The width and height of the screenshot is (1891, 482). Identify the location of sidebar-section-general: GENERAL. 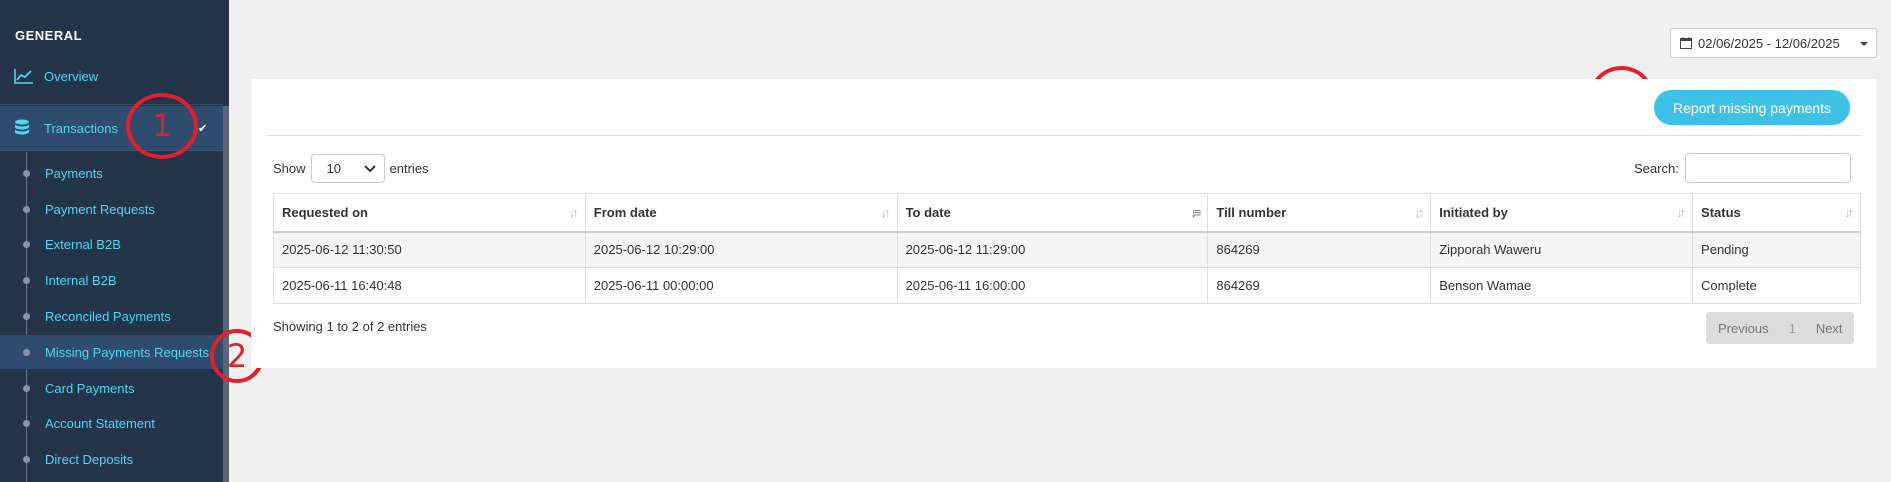
(49, 35).